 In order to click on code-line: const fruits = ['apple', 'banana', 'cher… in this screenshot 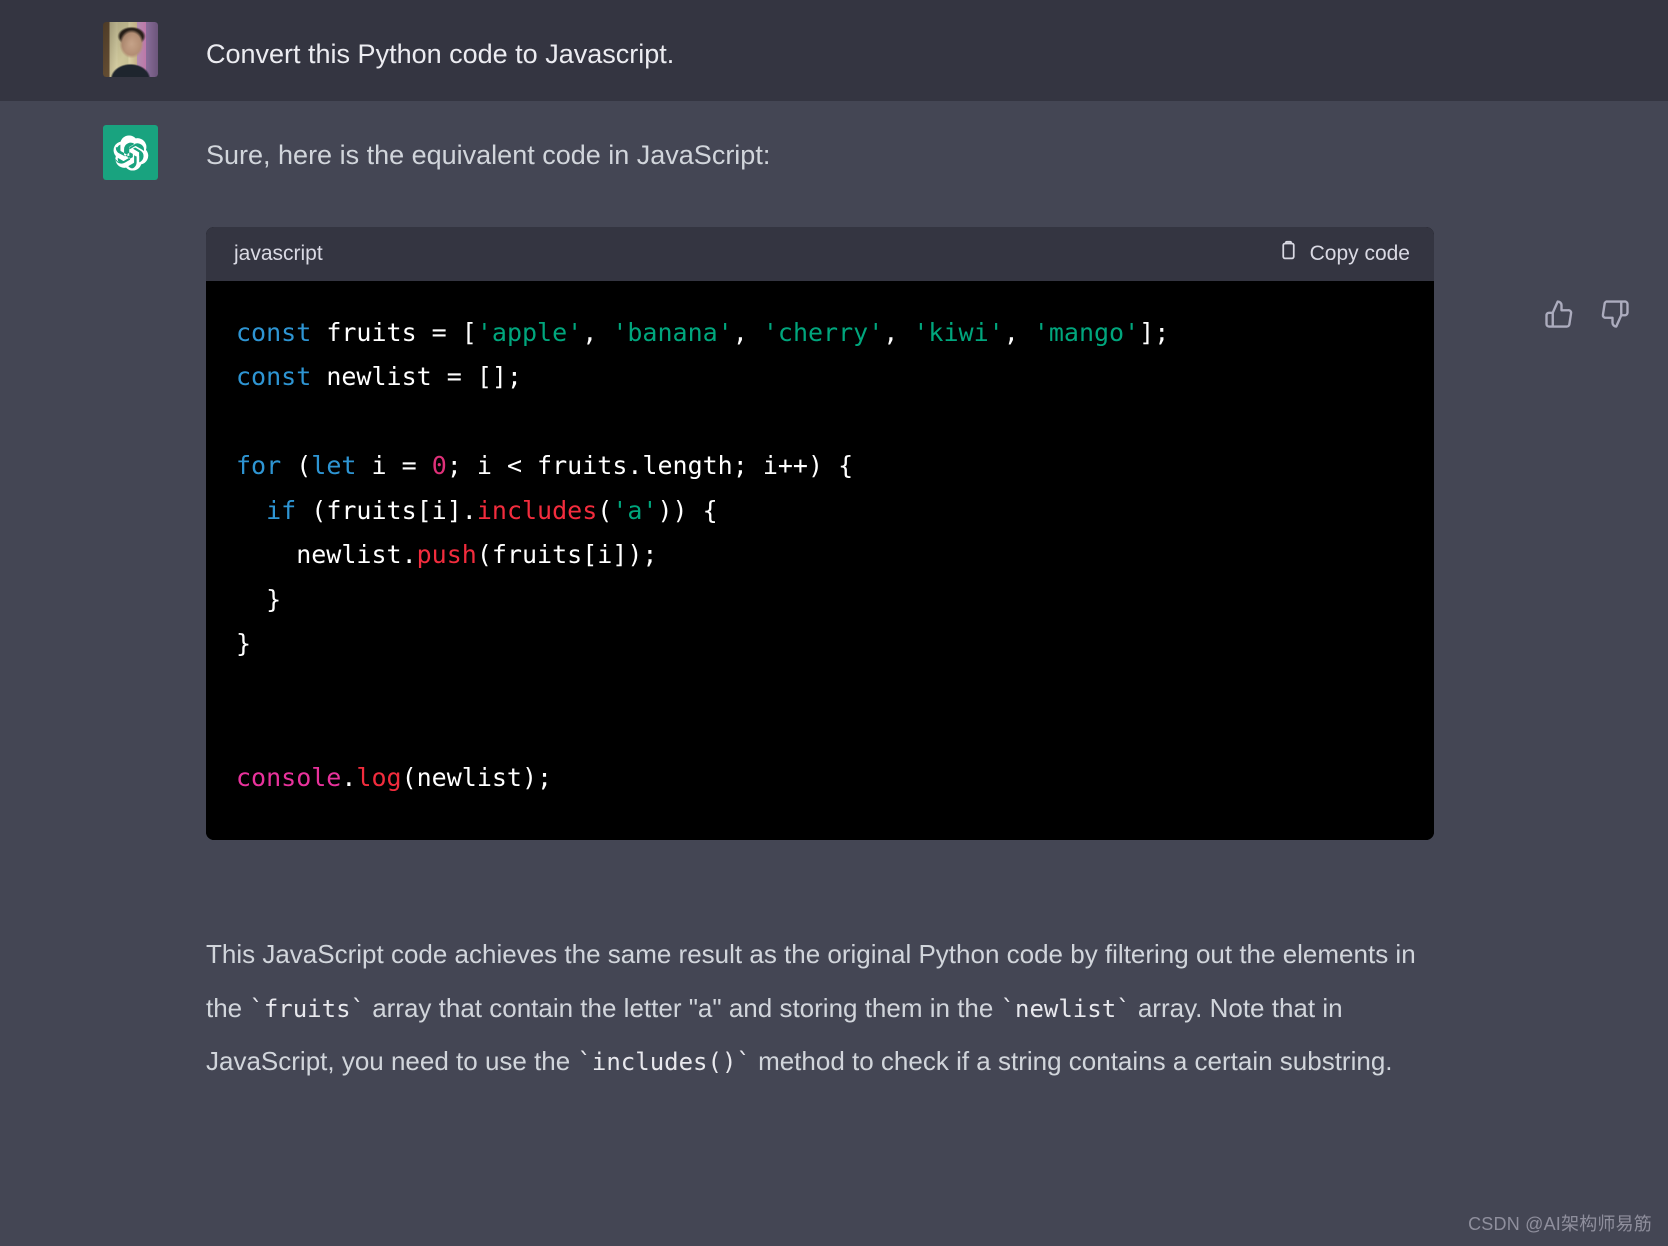, I will do `click(820, 333)`.